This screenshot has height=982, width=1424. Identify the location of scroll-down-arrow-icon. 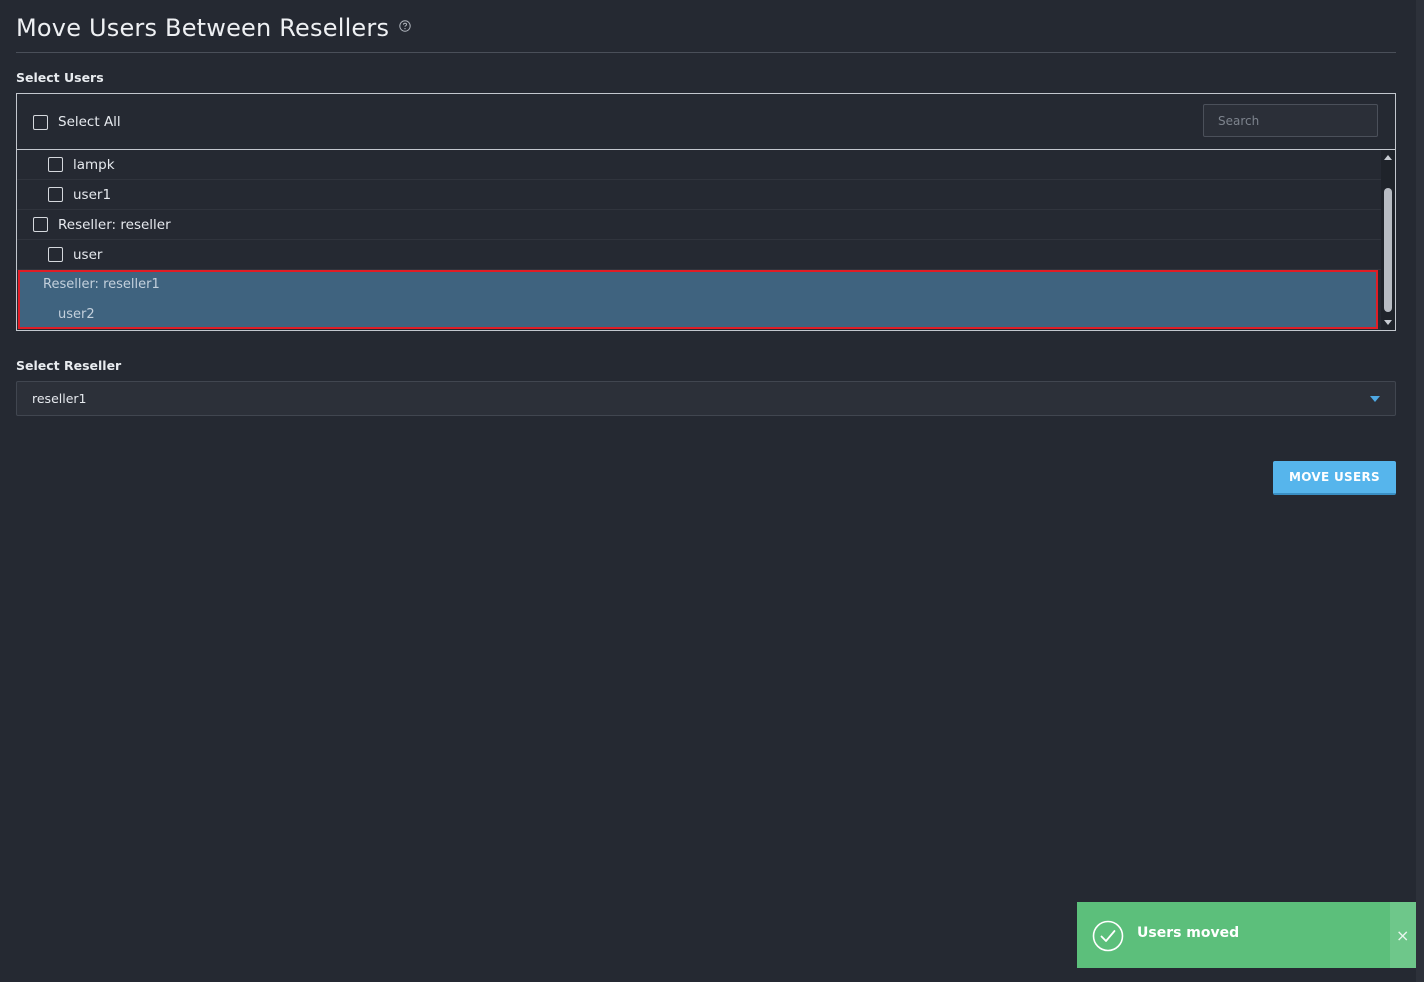
(1388, 322).